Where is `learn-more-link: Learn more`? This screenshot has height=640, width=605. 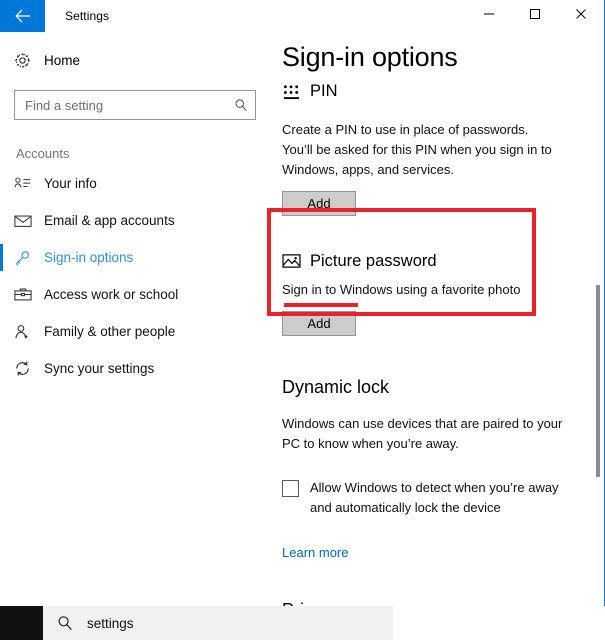
learn-more-link: Learn more is located at coordinates (315, 552).